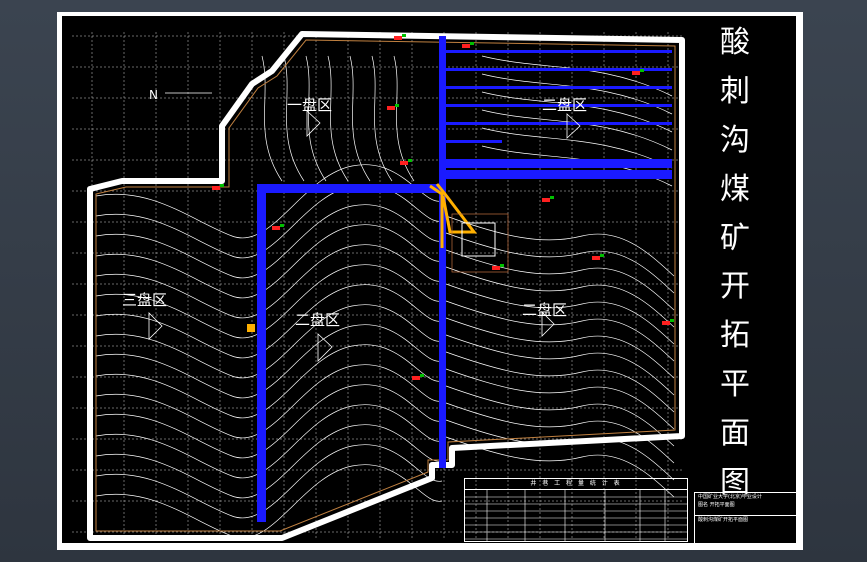 The width and height of the screenshot is (867, 562). I want to click on title-block: 中国矿业大学(北京)毕业设计 图名 开拓平面图 酸刺沟煤矿开拓平面图, so click(746, 518).